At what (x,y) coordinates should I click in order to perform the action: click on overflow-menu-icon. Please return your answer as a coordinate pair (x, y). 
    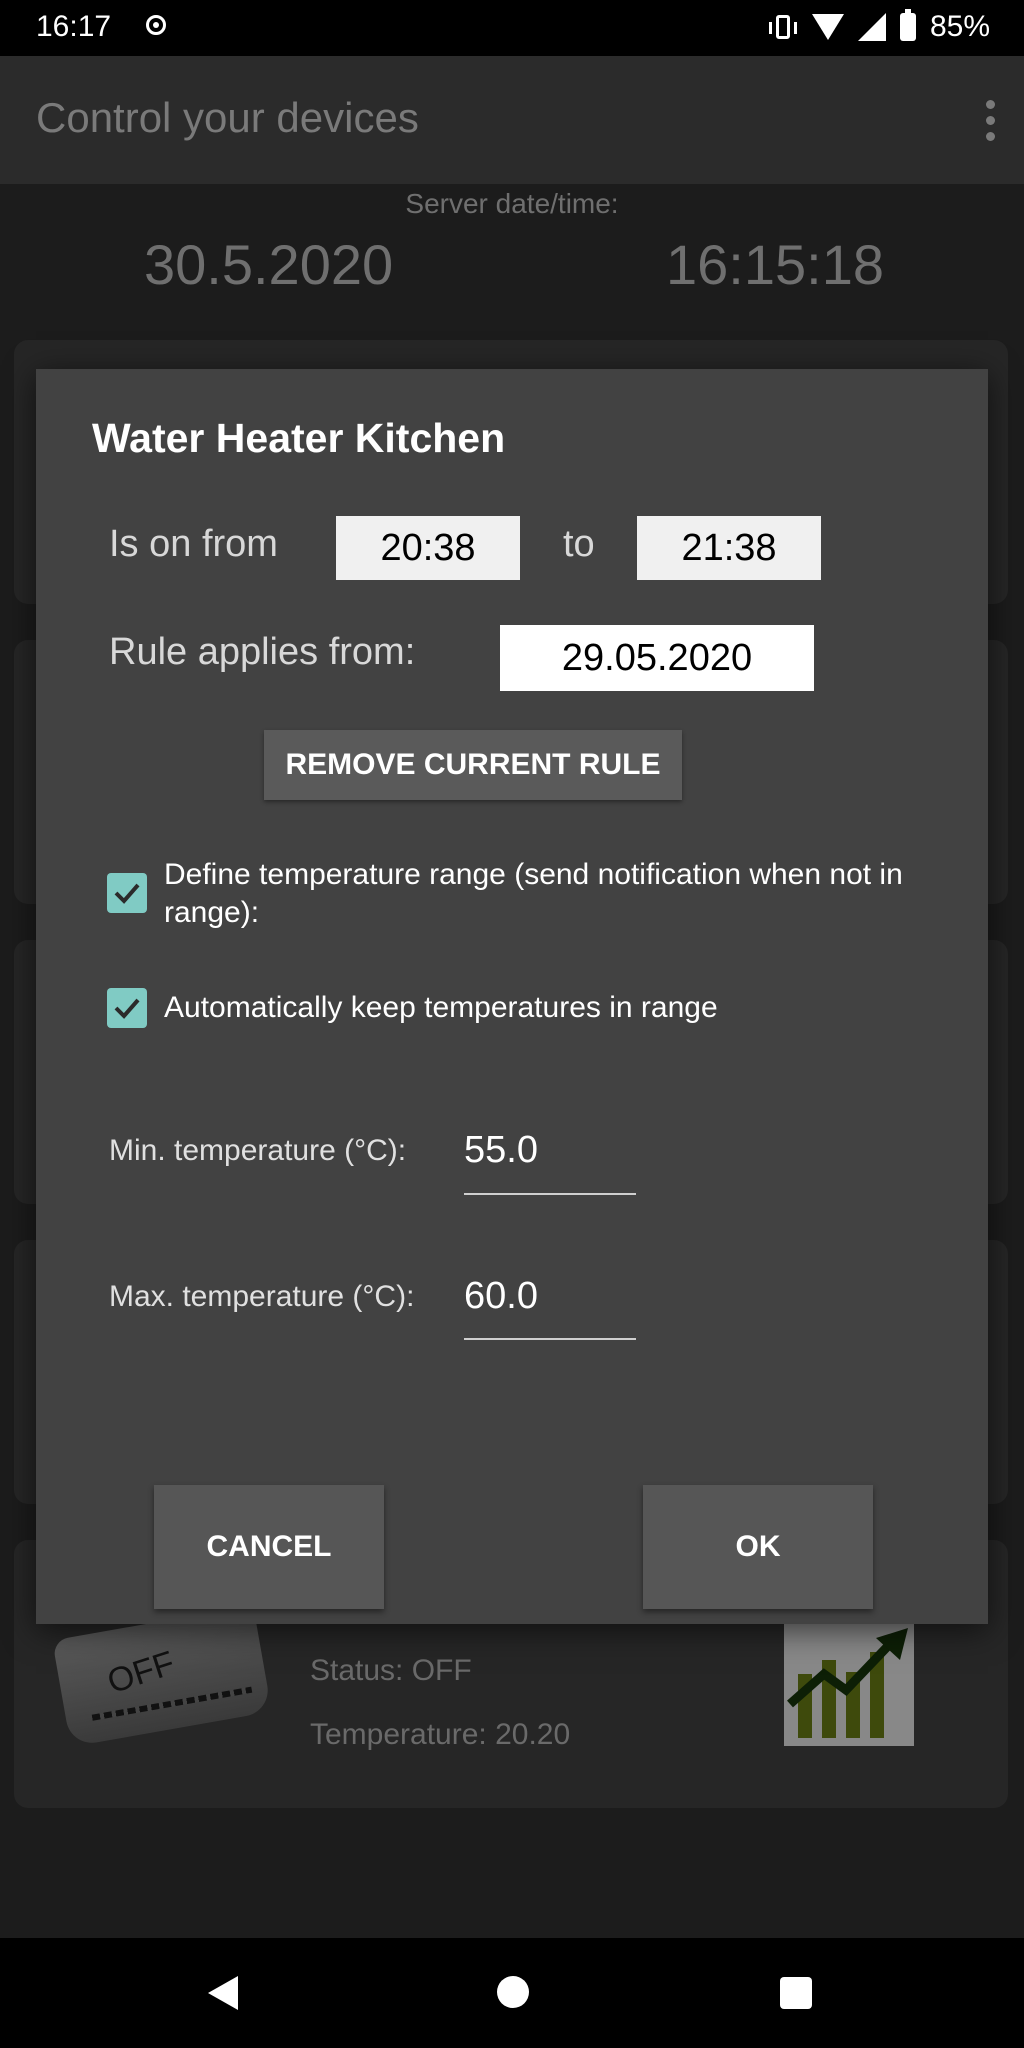
    Looking at the image, I should click on (992, 124).